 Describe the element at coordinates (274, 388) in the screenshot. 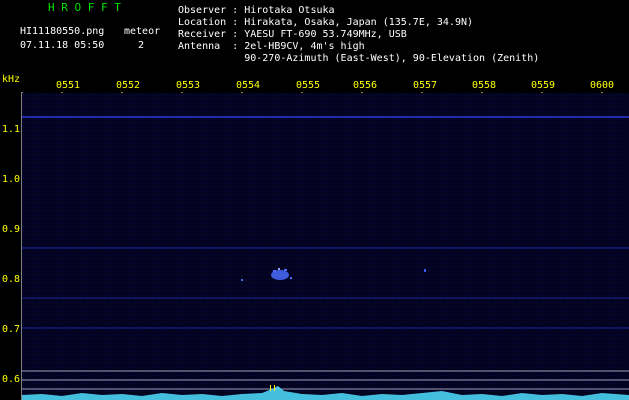

I see `meteor-marker-b` at that location.